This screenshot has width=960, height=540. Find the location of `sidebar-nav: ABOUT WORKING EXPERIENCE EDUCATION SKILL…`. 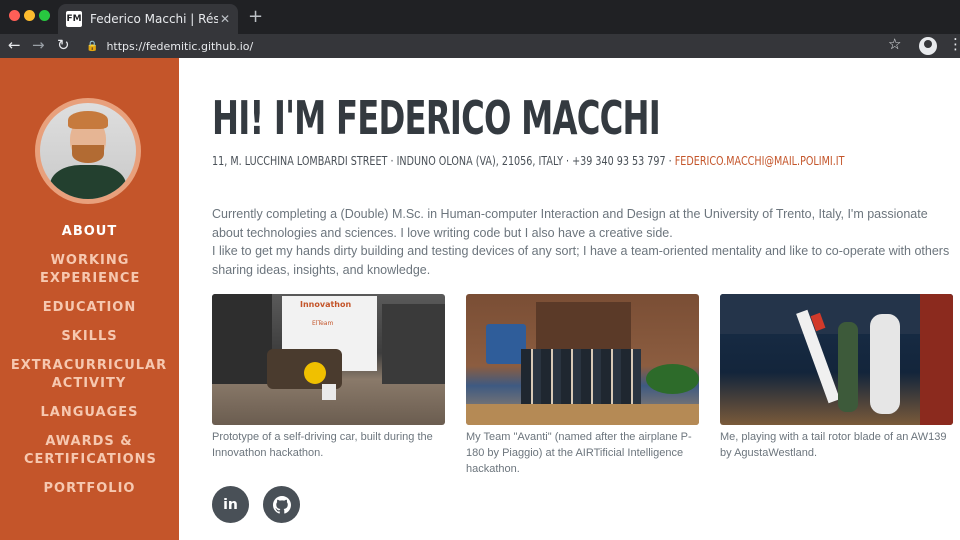

sidebar-nav: ABOUT WORKING EXPERIENCE EDUCATION SKILL… is located at coordinates (89, 366).